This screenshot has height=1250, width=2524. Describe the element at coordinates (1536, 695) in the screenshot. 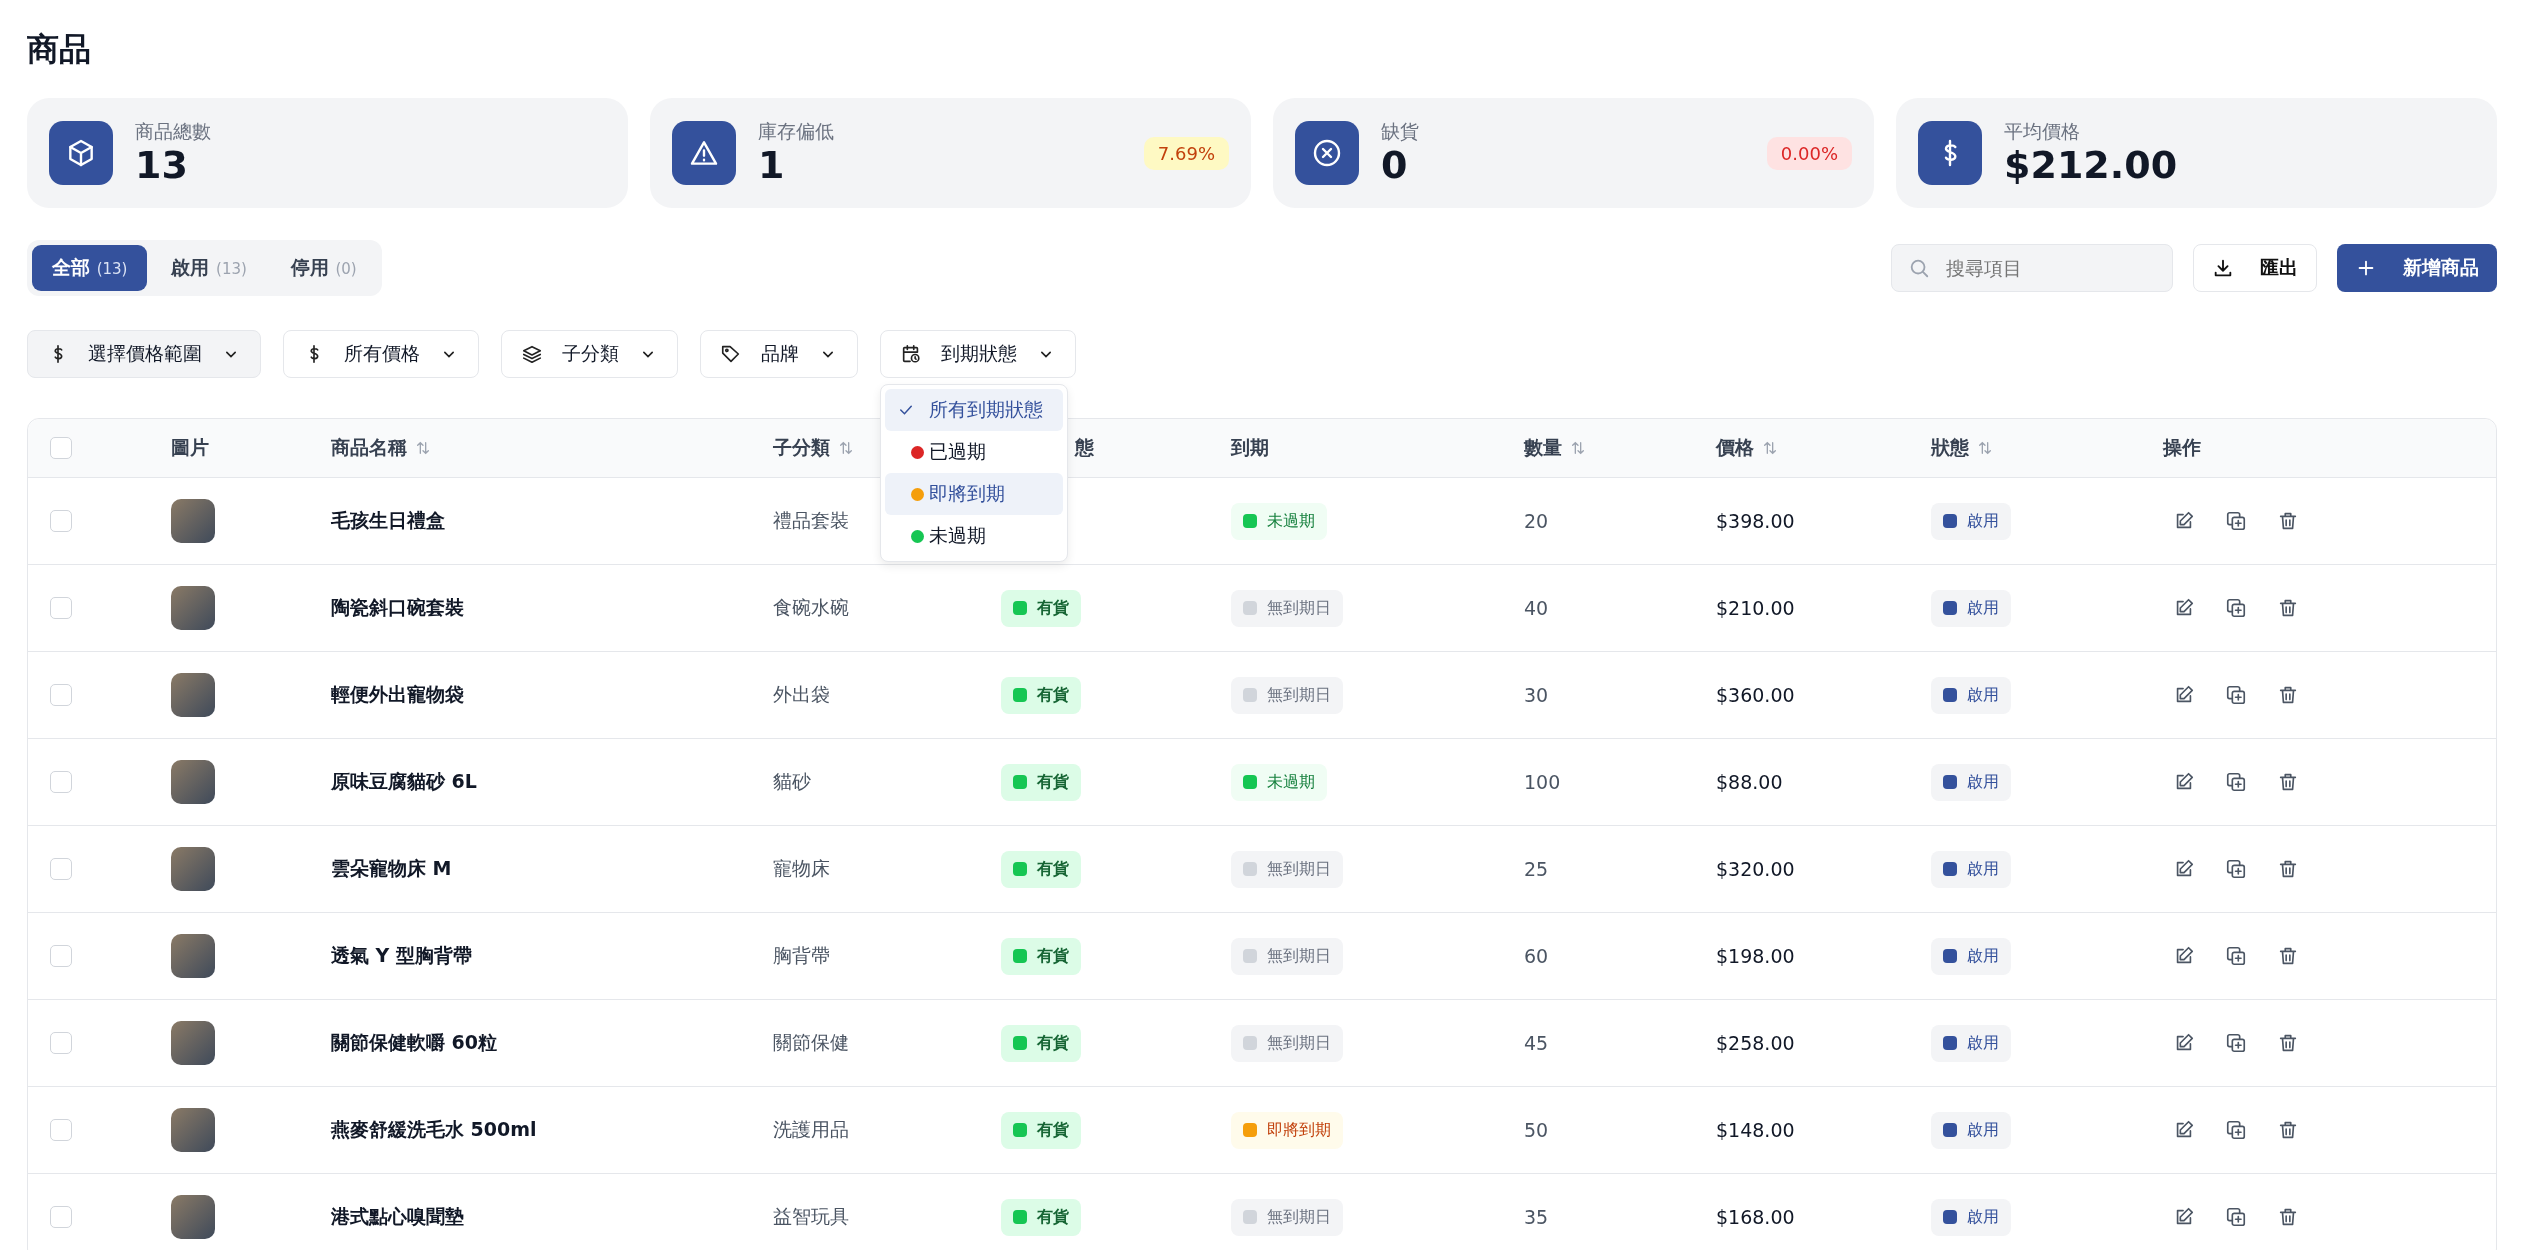

I see `table-cell: 30` at that location.